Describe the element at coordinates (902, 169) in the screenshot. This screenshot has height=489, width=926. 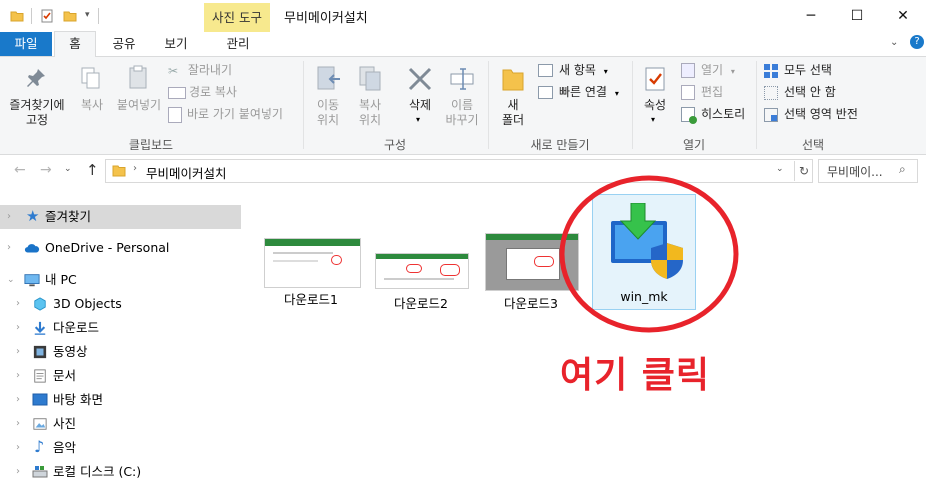
I see `search-icon: ⌕` at that location.